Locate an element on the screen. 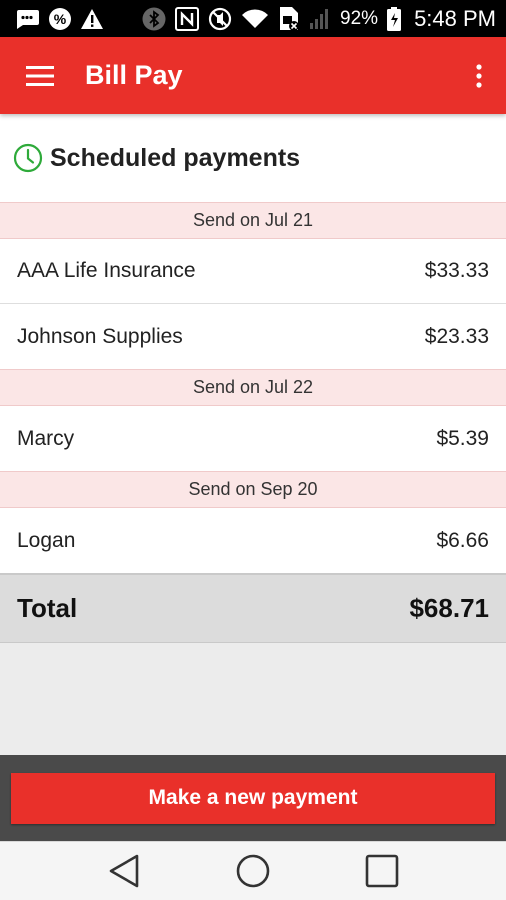 This screenshot has height=900, width=506. wifi-icon is located at coordinates (255, 19).